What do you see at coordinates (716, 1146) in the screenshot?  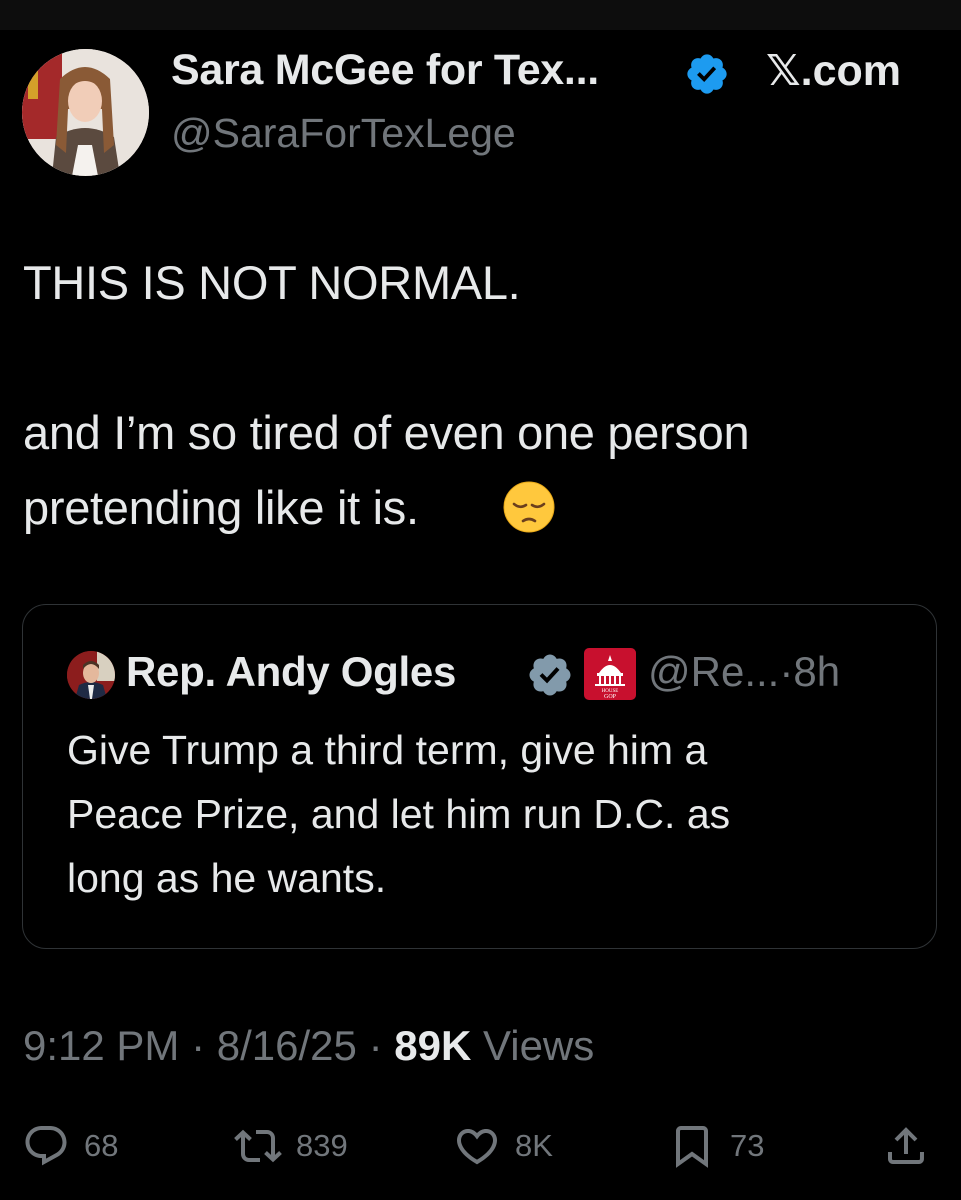 I see `bookmark-button: 73` at bounding box center [716, 1146].